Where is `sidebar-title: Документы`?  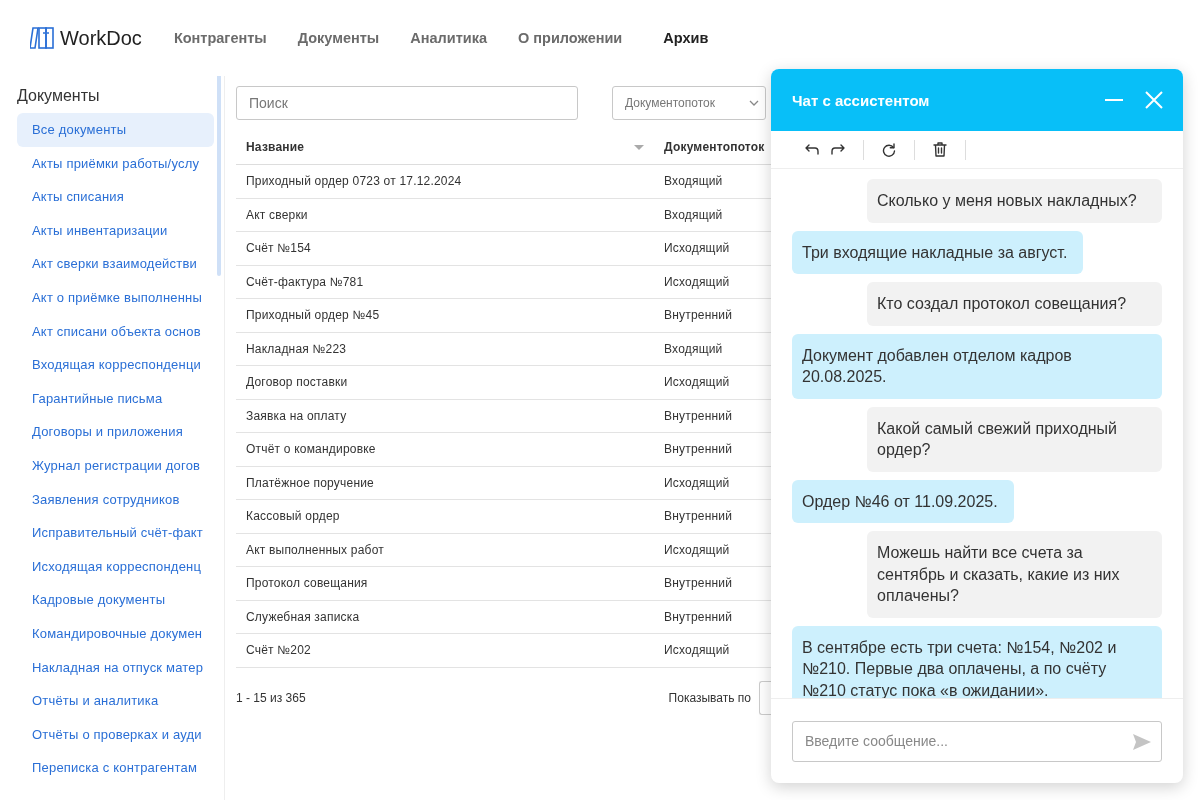 sidebar-title: Документы is located at coordinates (59, 96).